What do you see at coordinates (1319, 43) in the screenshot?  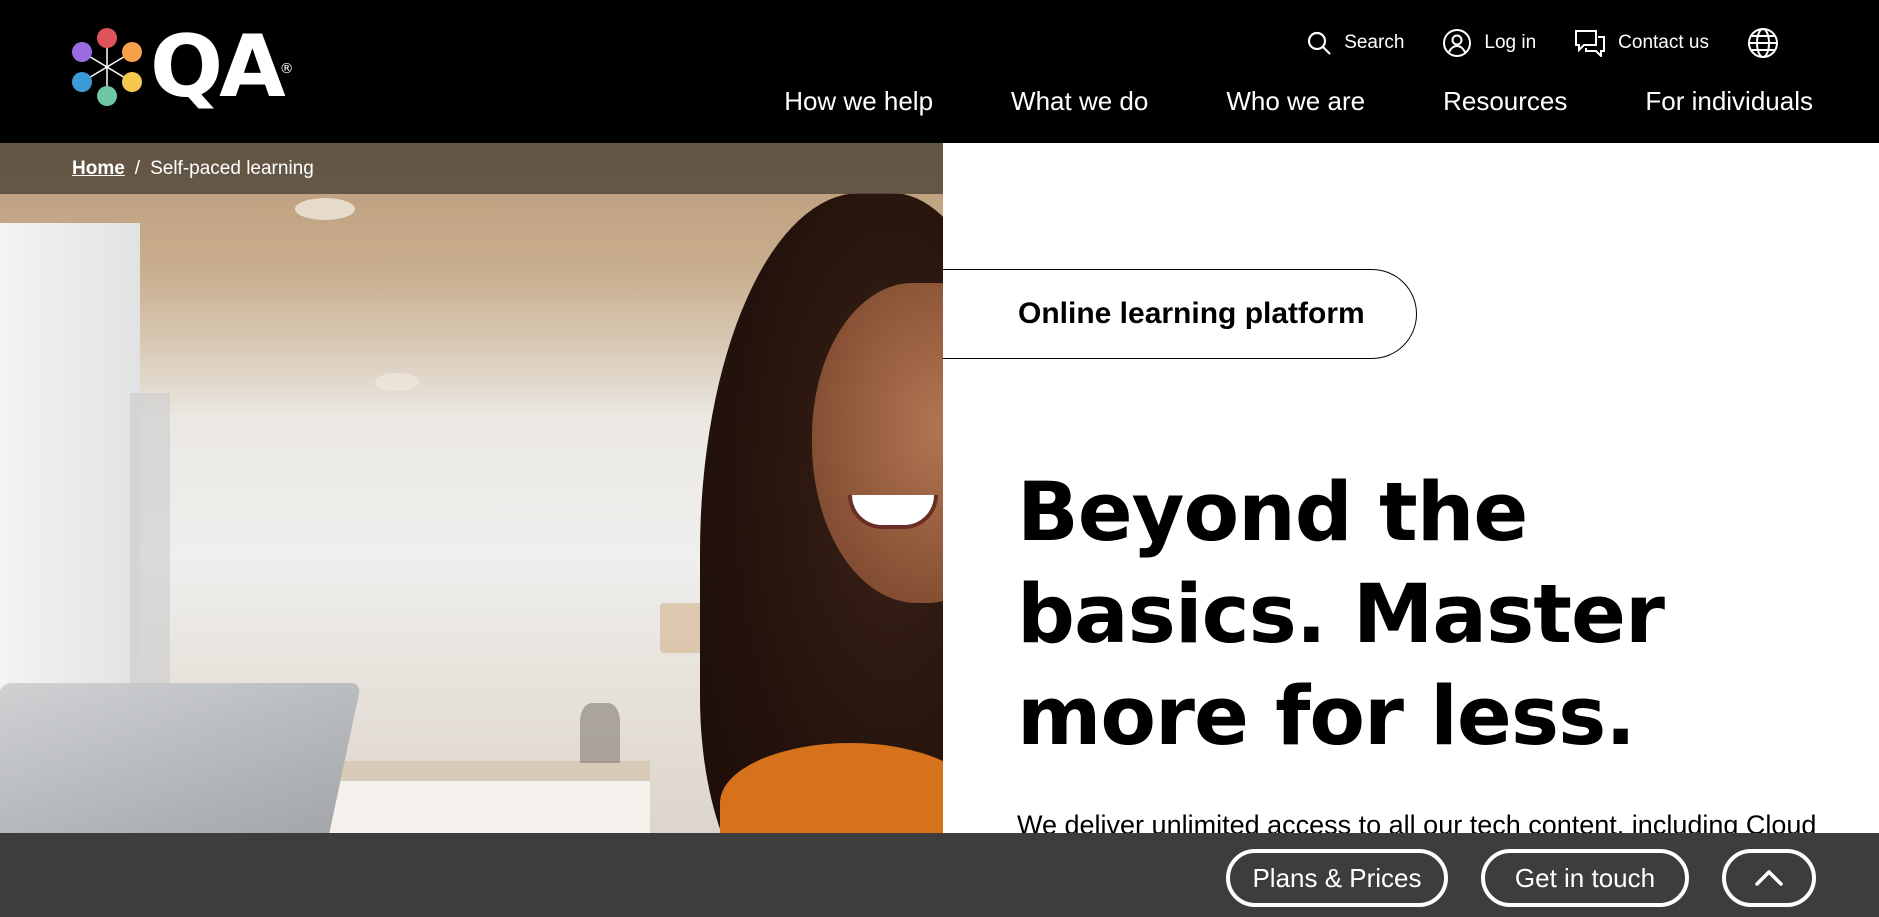 I see `search-icon` at bounding box center [1319, 43].